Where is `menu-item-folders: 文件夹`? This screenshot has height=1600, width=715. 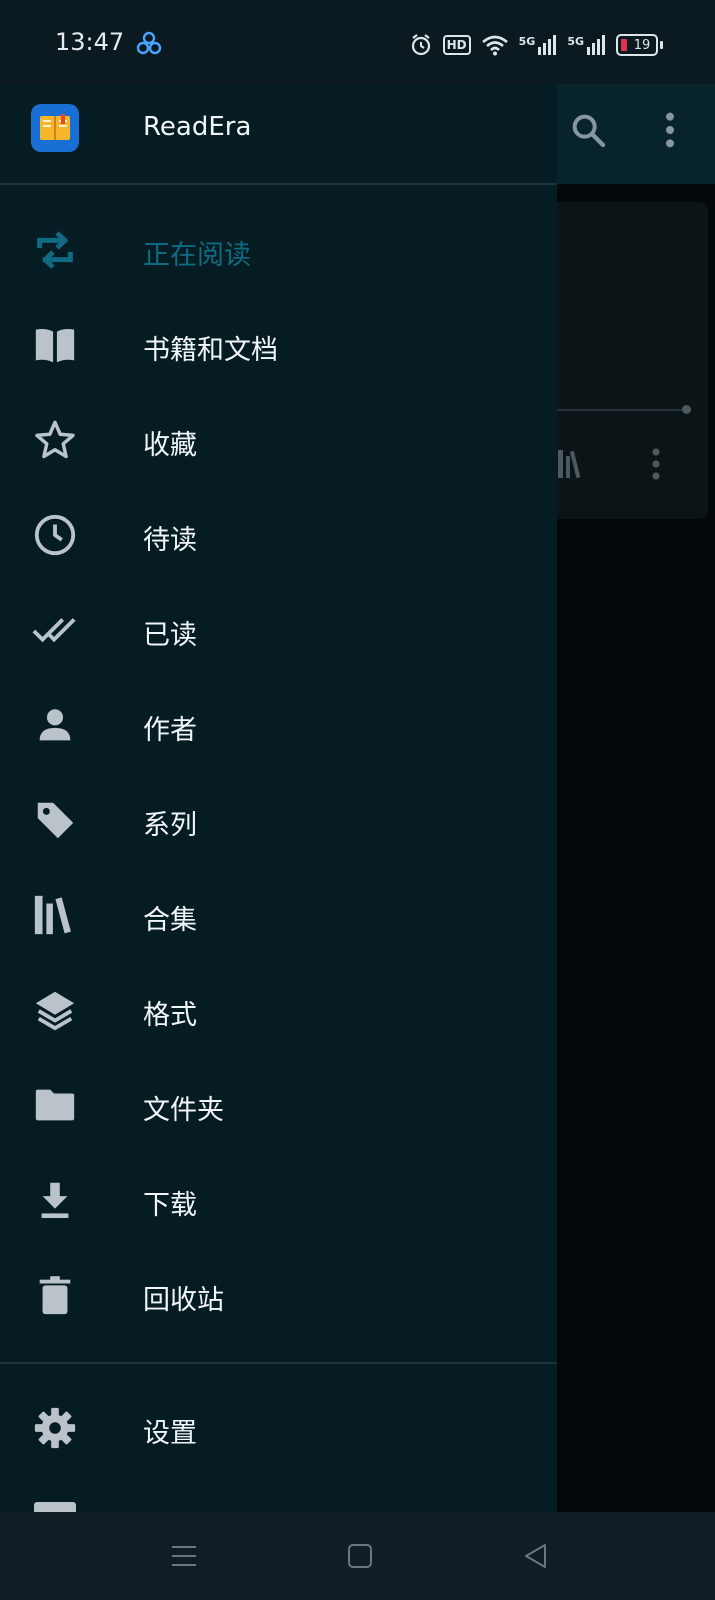
menu-item-folders: 文件夹 is located at coordinates (278, 1105).